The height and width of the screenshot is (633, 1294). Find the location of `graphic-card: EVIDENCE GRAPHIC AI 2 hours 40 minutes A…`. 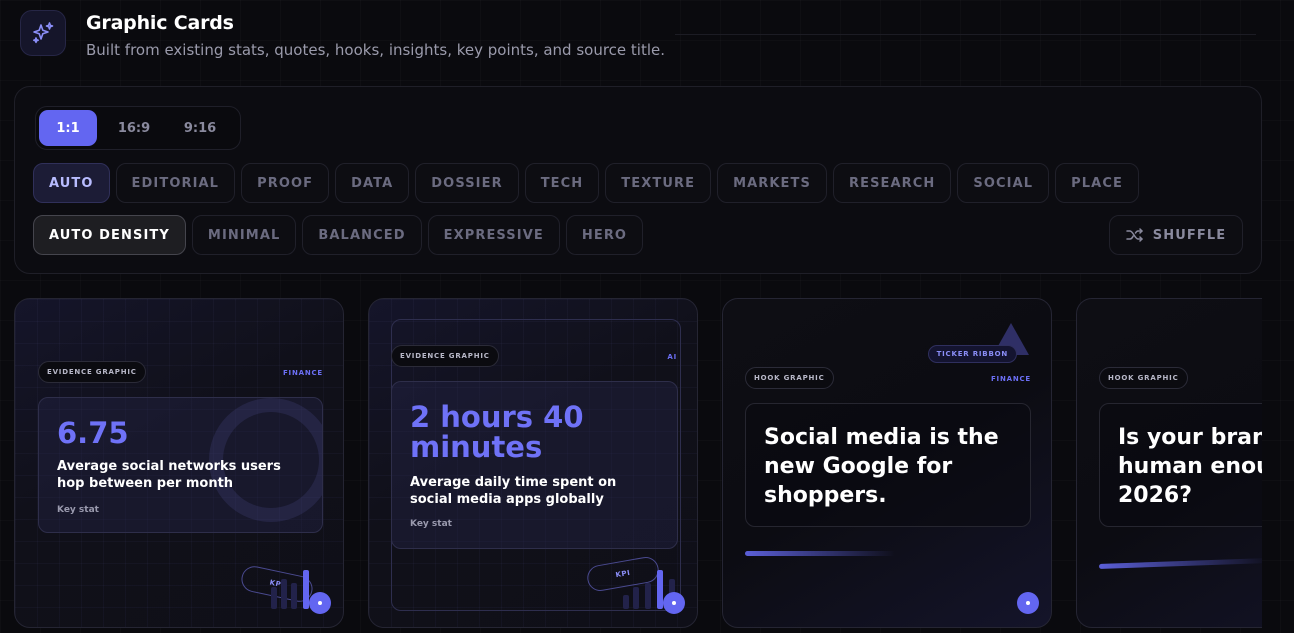

graphic-card: EVIDENCE GRAPHIC AI 2 hours 40 minutes A… is located at coordinates (533, 463).